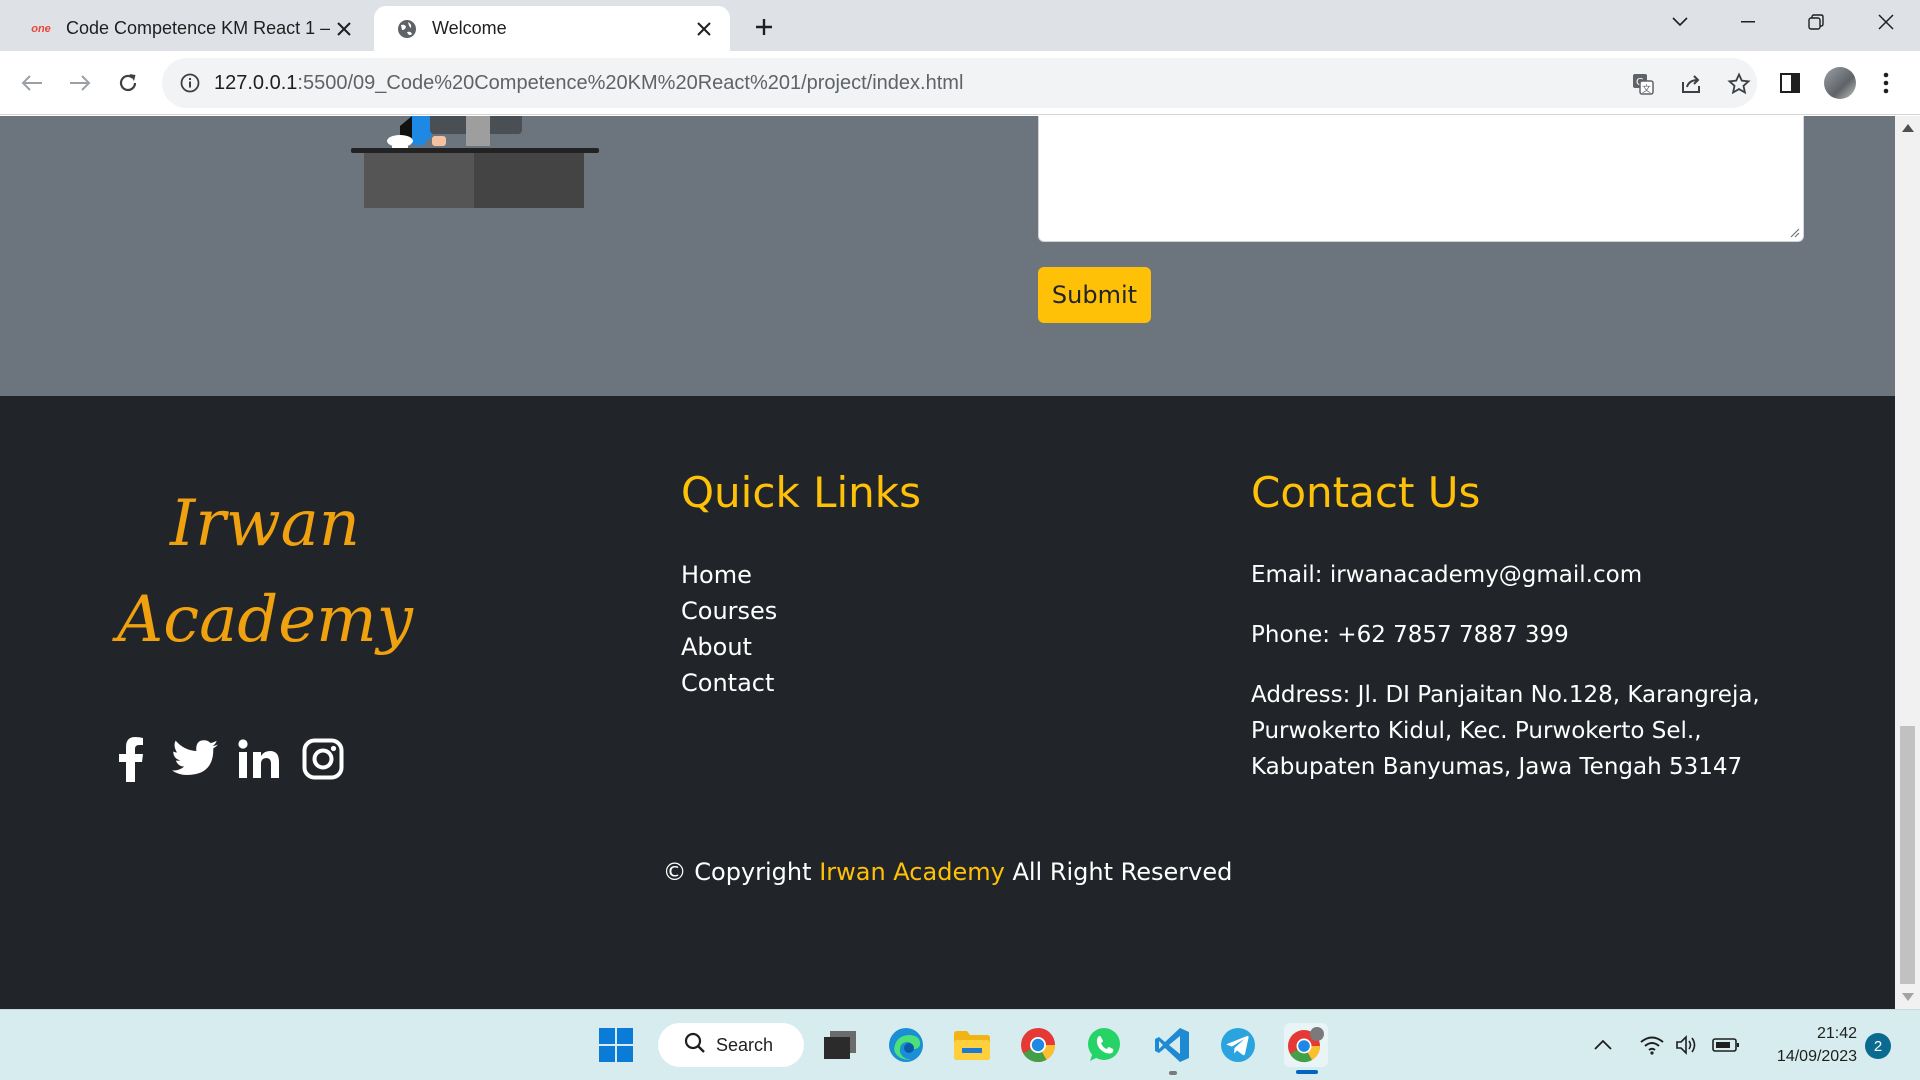 The width and height of the screenshot is (1920, 1080). I want to click on facebook-icon, so click(131, 759).